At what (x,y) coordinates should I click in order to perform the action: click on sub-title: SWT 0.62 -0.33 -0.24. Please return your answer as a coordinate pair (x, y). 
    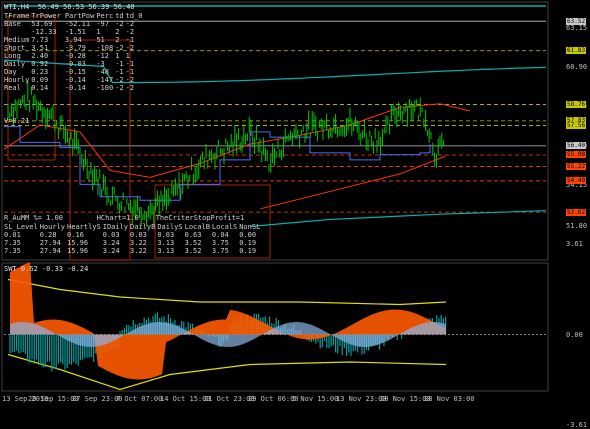
    Looking at the image, I should click on (46, 269).